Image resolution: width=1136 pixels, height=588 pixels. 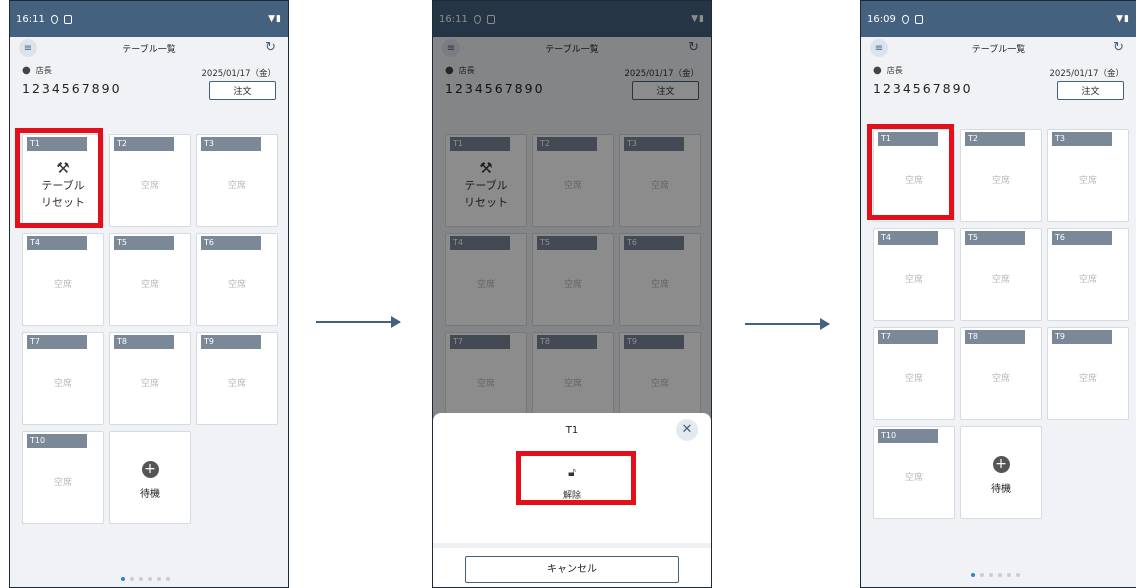 What do you see at coordinates (572, 569) in the screenshot?
I see `cancel-button: キャンセル` at bounding box center [572, 569].